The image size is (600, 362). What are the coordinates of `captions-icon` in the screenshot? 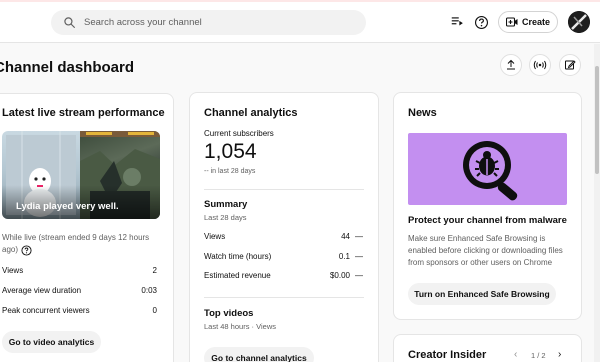 It's located at (457, 22).